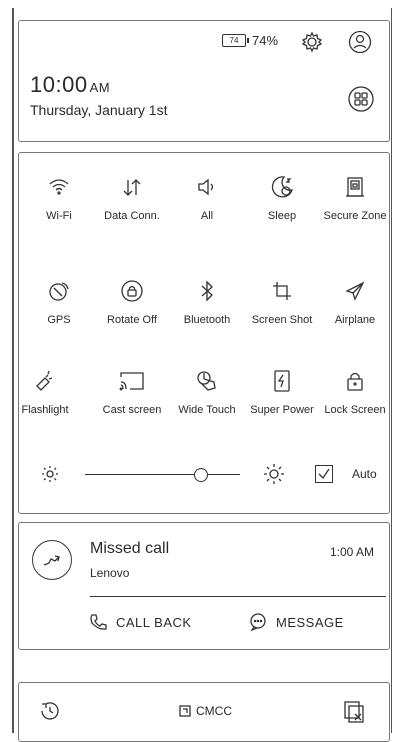 The height and width of the screenshot is (742, 395). I want to click on tile-sleep: Sleep, so click(282, 197).